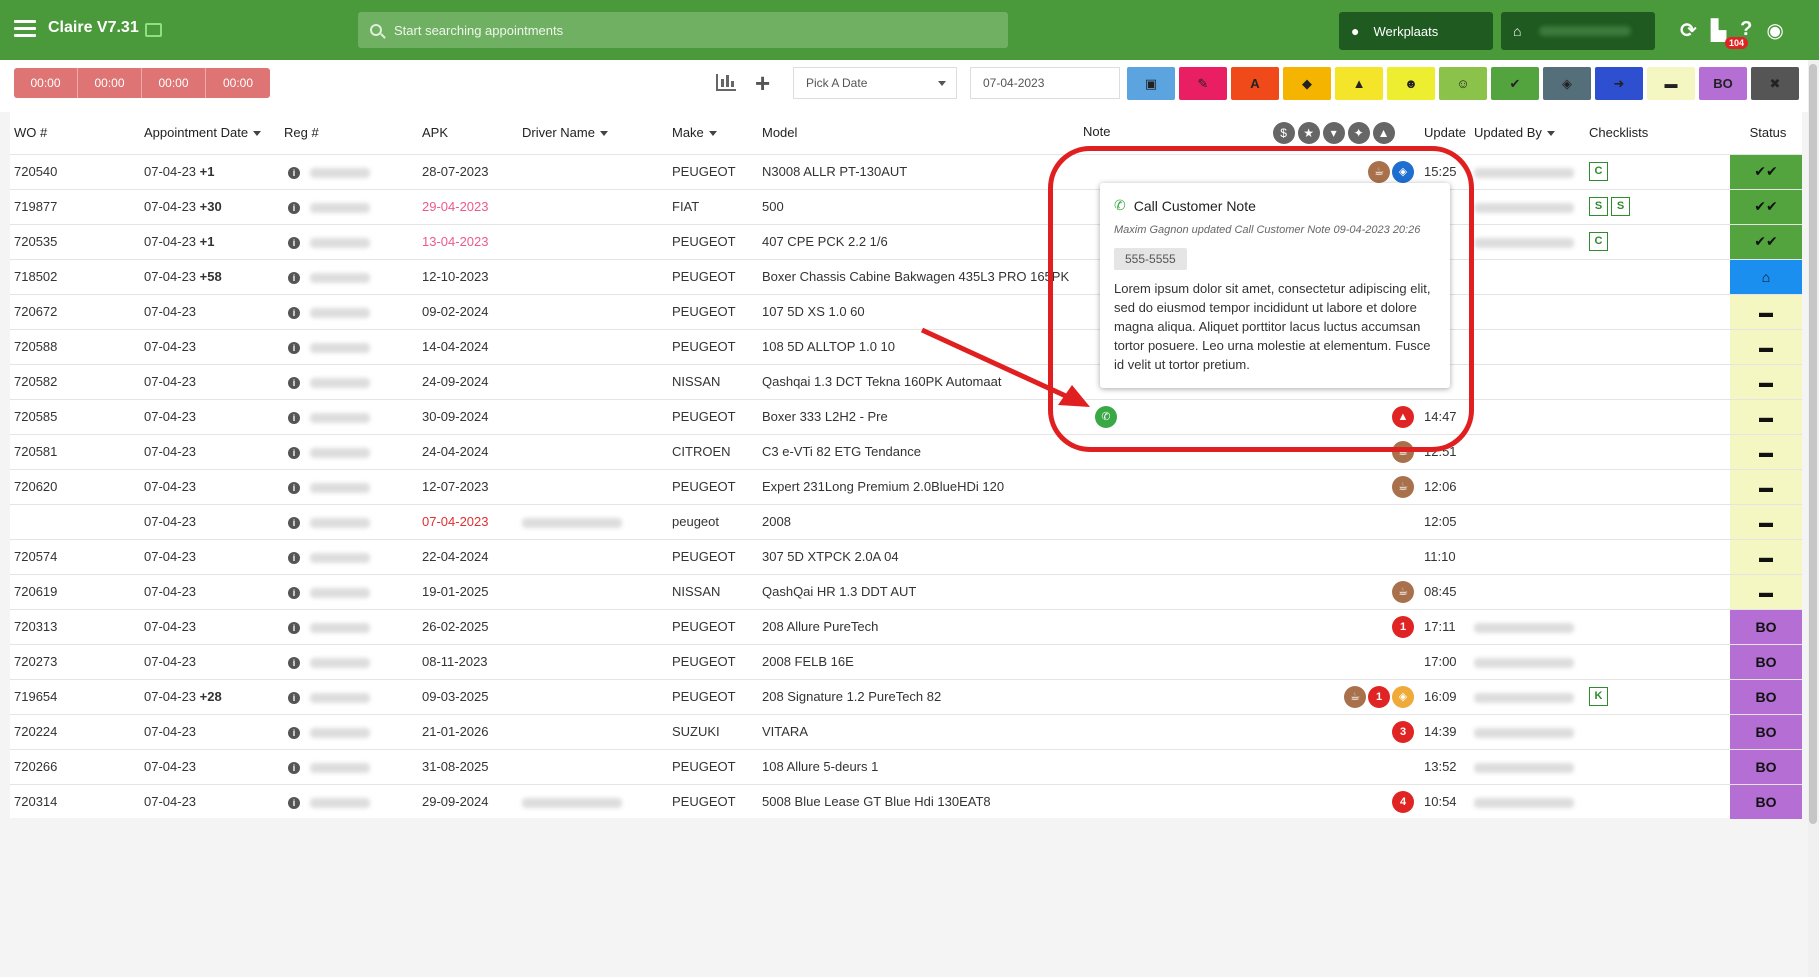 This screenshot has width=1819, height=977. What do you see at coordinates (1403, 801) in the screenshot?
I see `note-icon: 4` at bounding box center [1403, 801].